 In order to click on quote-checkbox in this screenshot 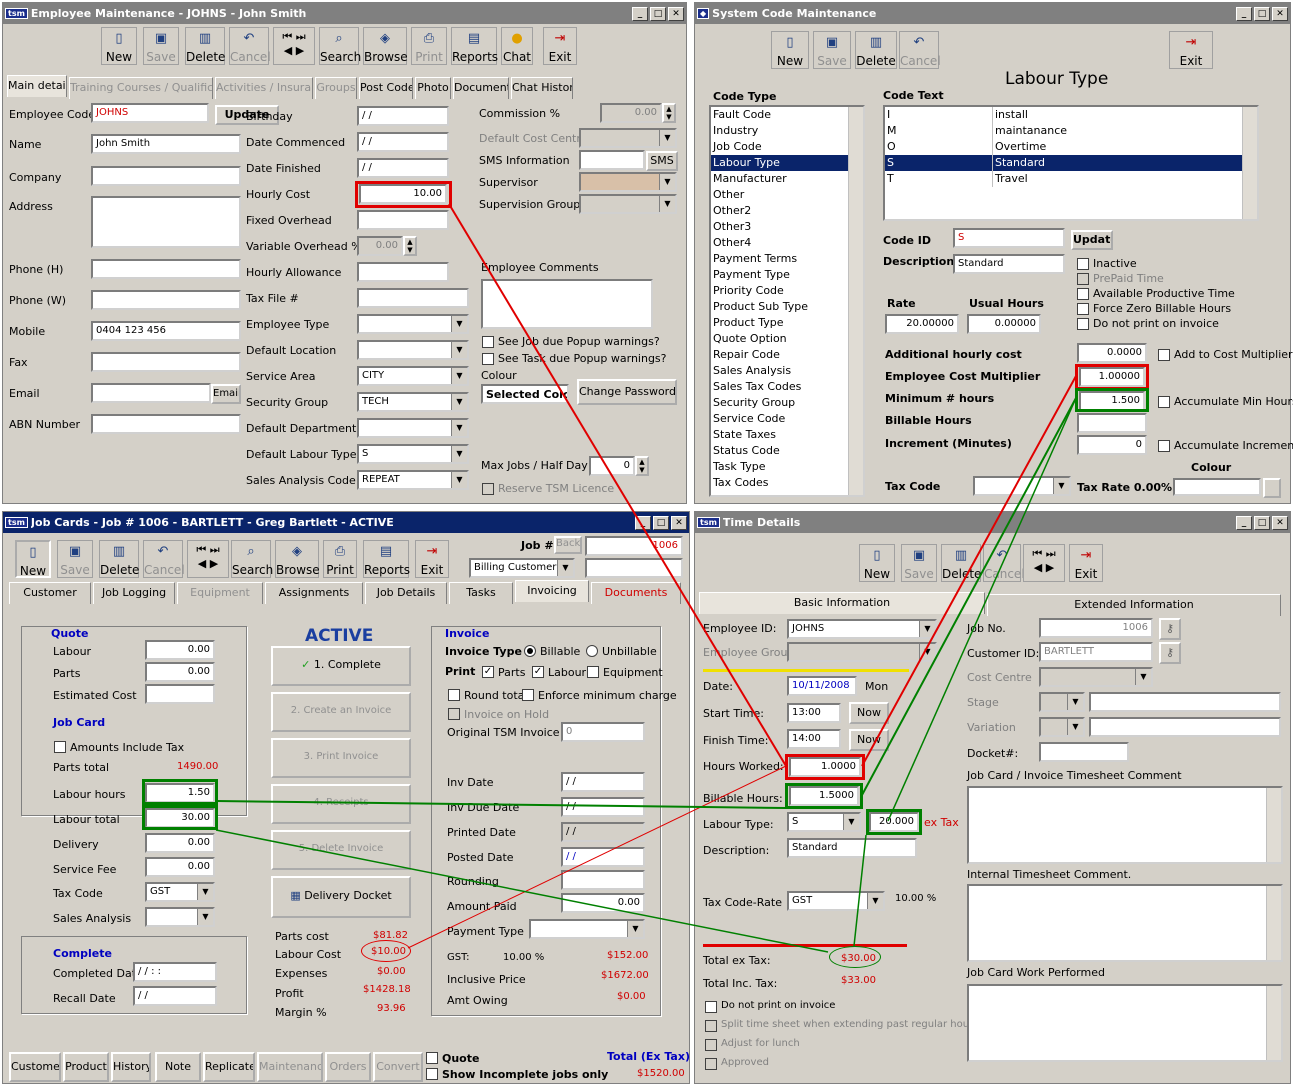, I will do `click(432, 1058)`.